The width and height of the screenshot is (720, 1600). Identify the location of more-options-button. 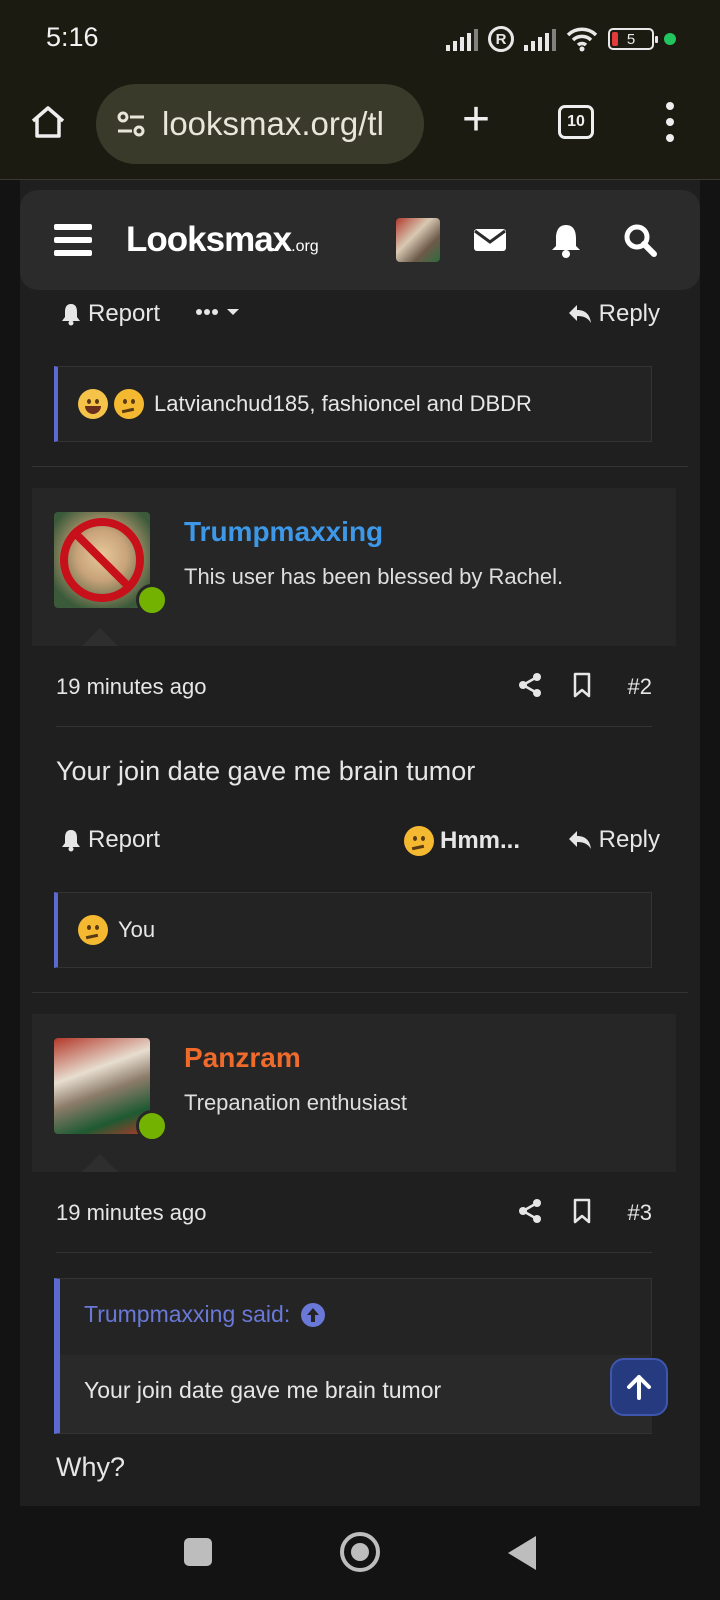
(219, 312).